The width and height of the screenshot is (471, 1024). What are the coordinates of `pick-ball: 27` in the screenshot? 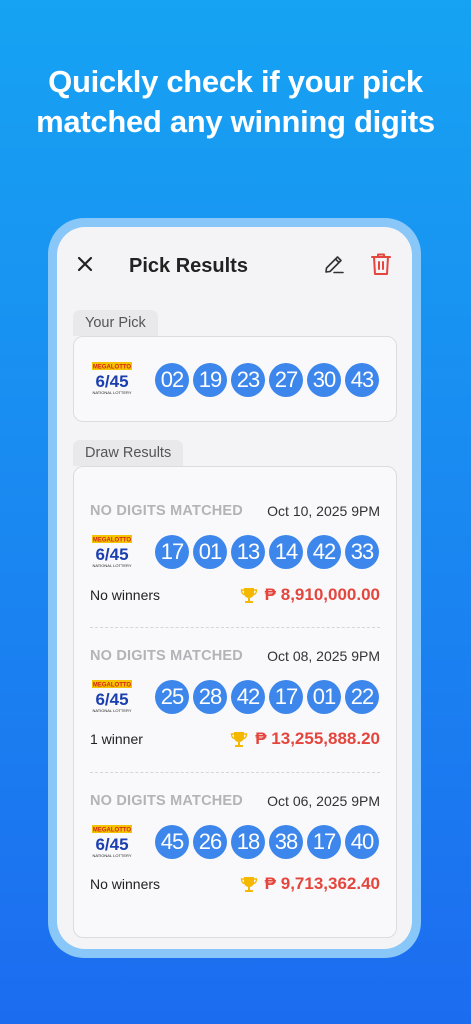 It's located at (286, 380).